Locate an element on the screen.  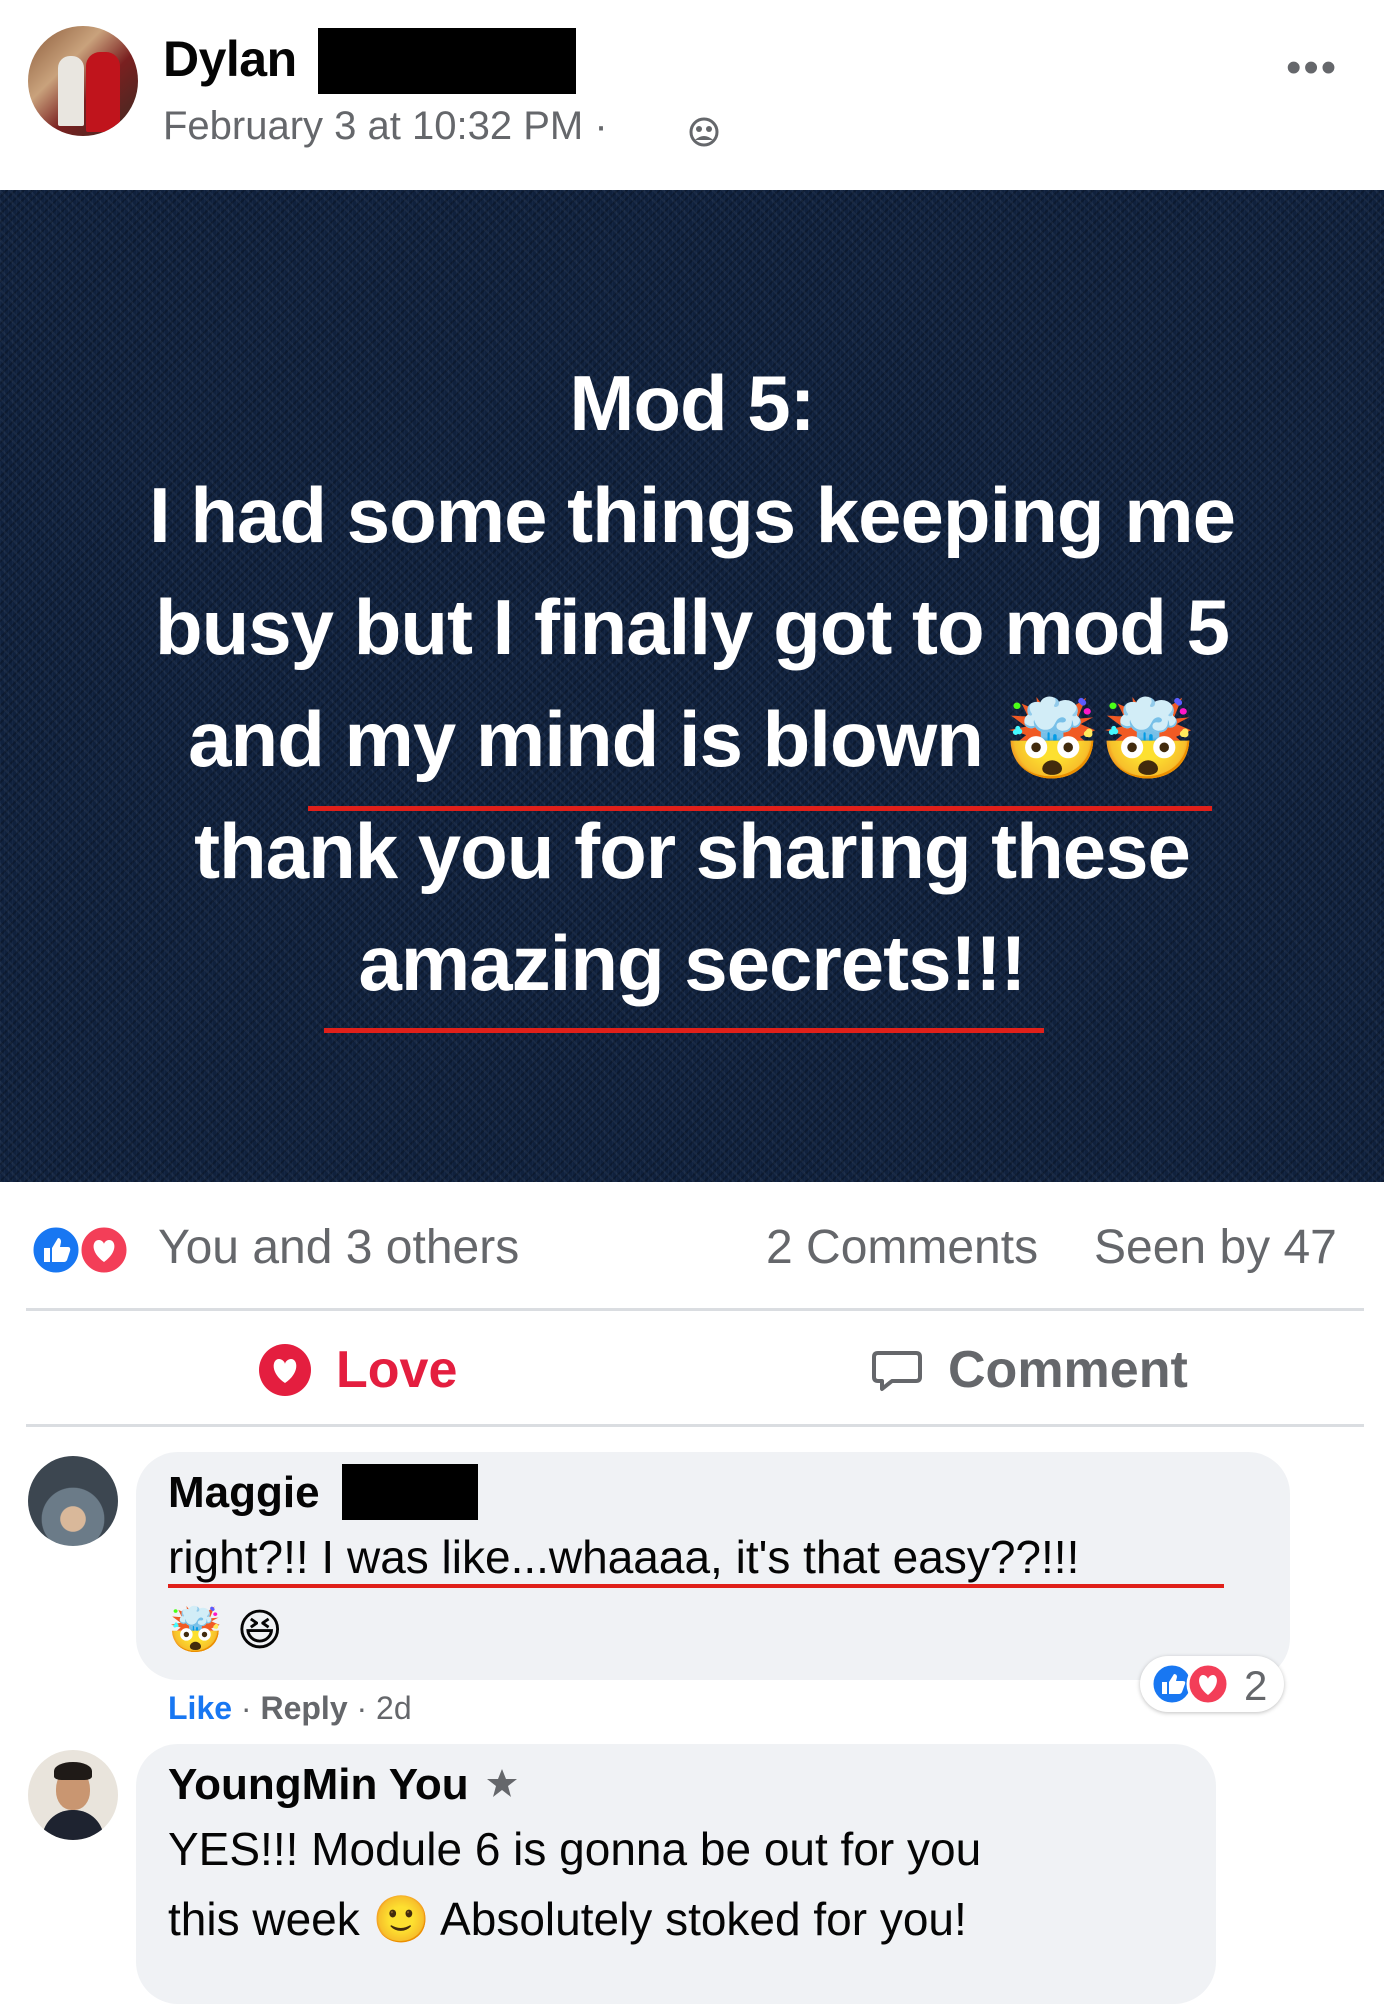
comment-bubble-icon is located at coordinates (897, 1371).